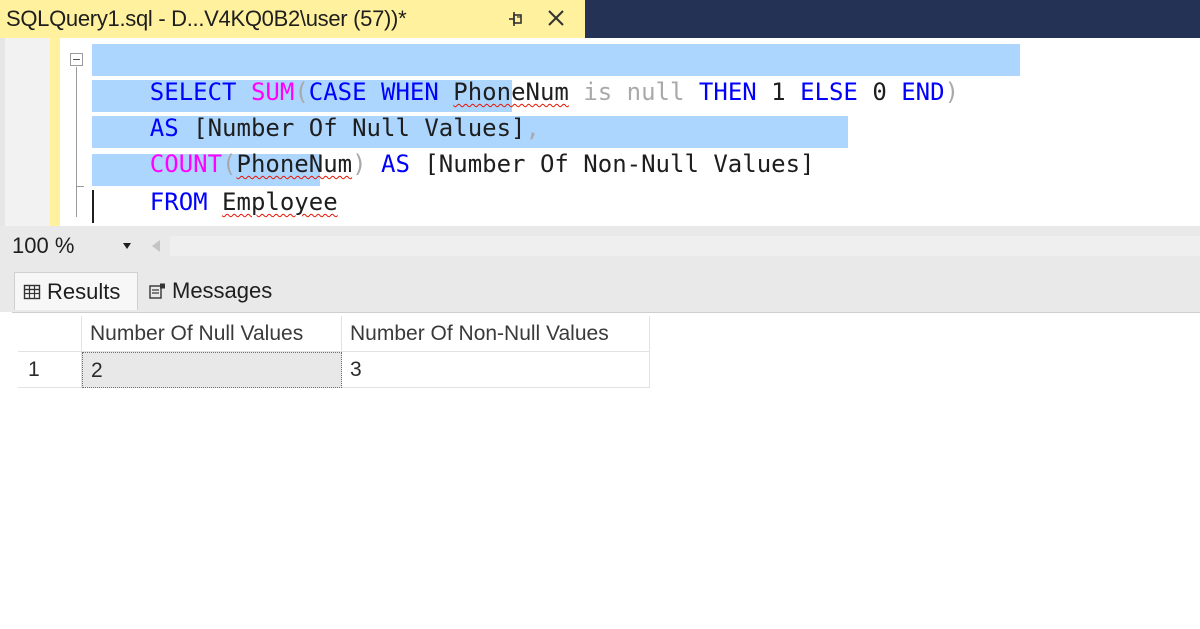  I want to click on grid-cell: 3, so click(496, 370).